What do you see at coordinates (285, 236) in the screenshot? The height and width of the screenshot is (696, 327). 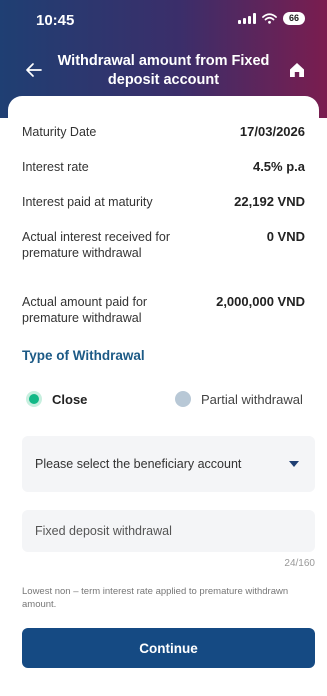 I see `detail-value: 0 VND` at bounding box center [285, 236].